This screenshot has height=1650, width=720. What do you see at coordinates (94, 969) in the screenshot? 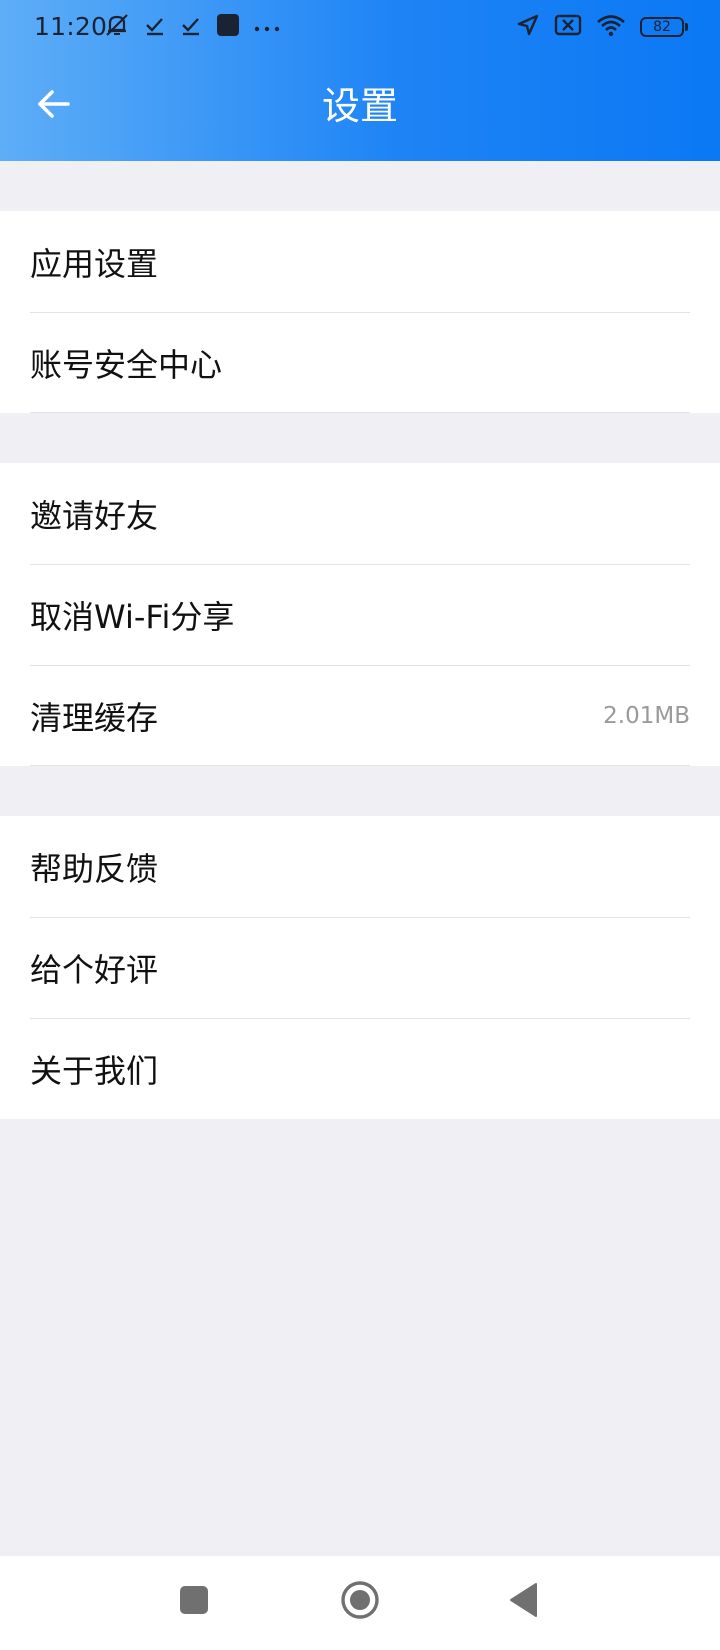
I see `settings-item-label: 给个好评` at bounding box center [94, 969].